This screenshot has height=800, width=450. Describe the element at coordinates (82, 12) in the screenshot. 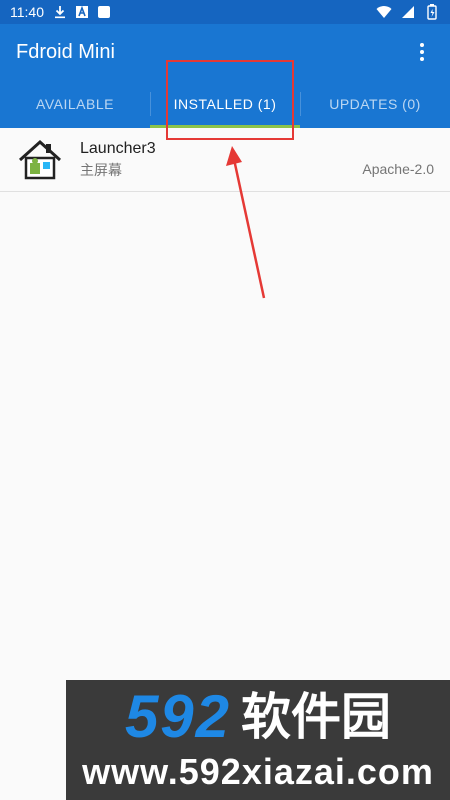

I see `a-notification-icon` at that location.